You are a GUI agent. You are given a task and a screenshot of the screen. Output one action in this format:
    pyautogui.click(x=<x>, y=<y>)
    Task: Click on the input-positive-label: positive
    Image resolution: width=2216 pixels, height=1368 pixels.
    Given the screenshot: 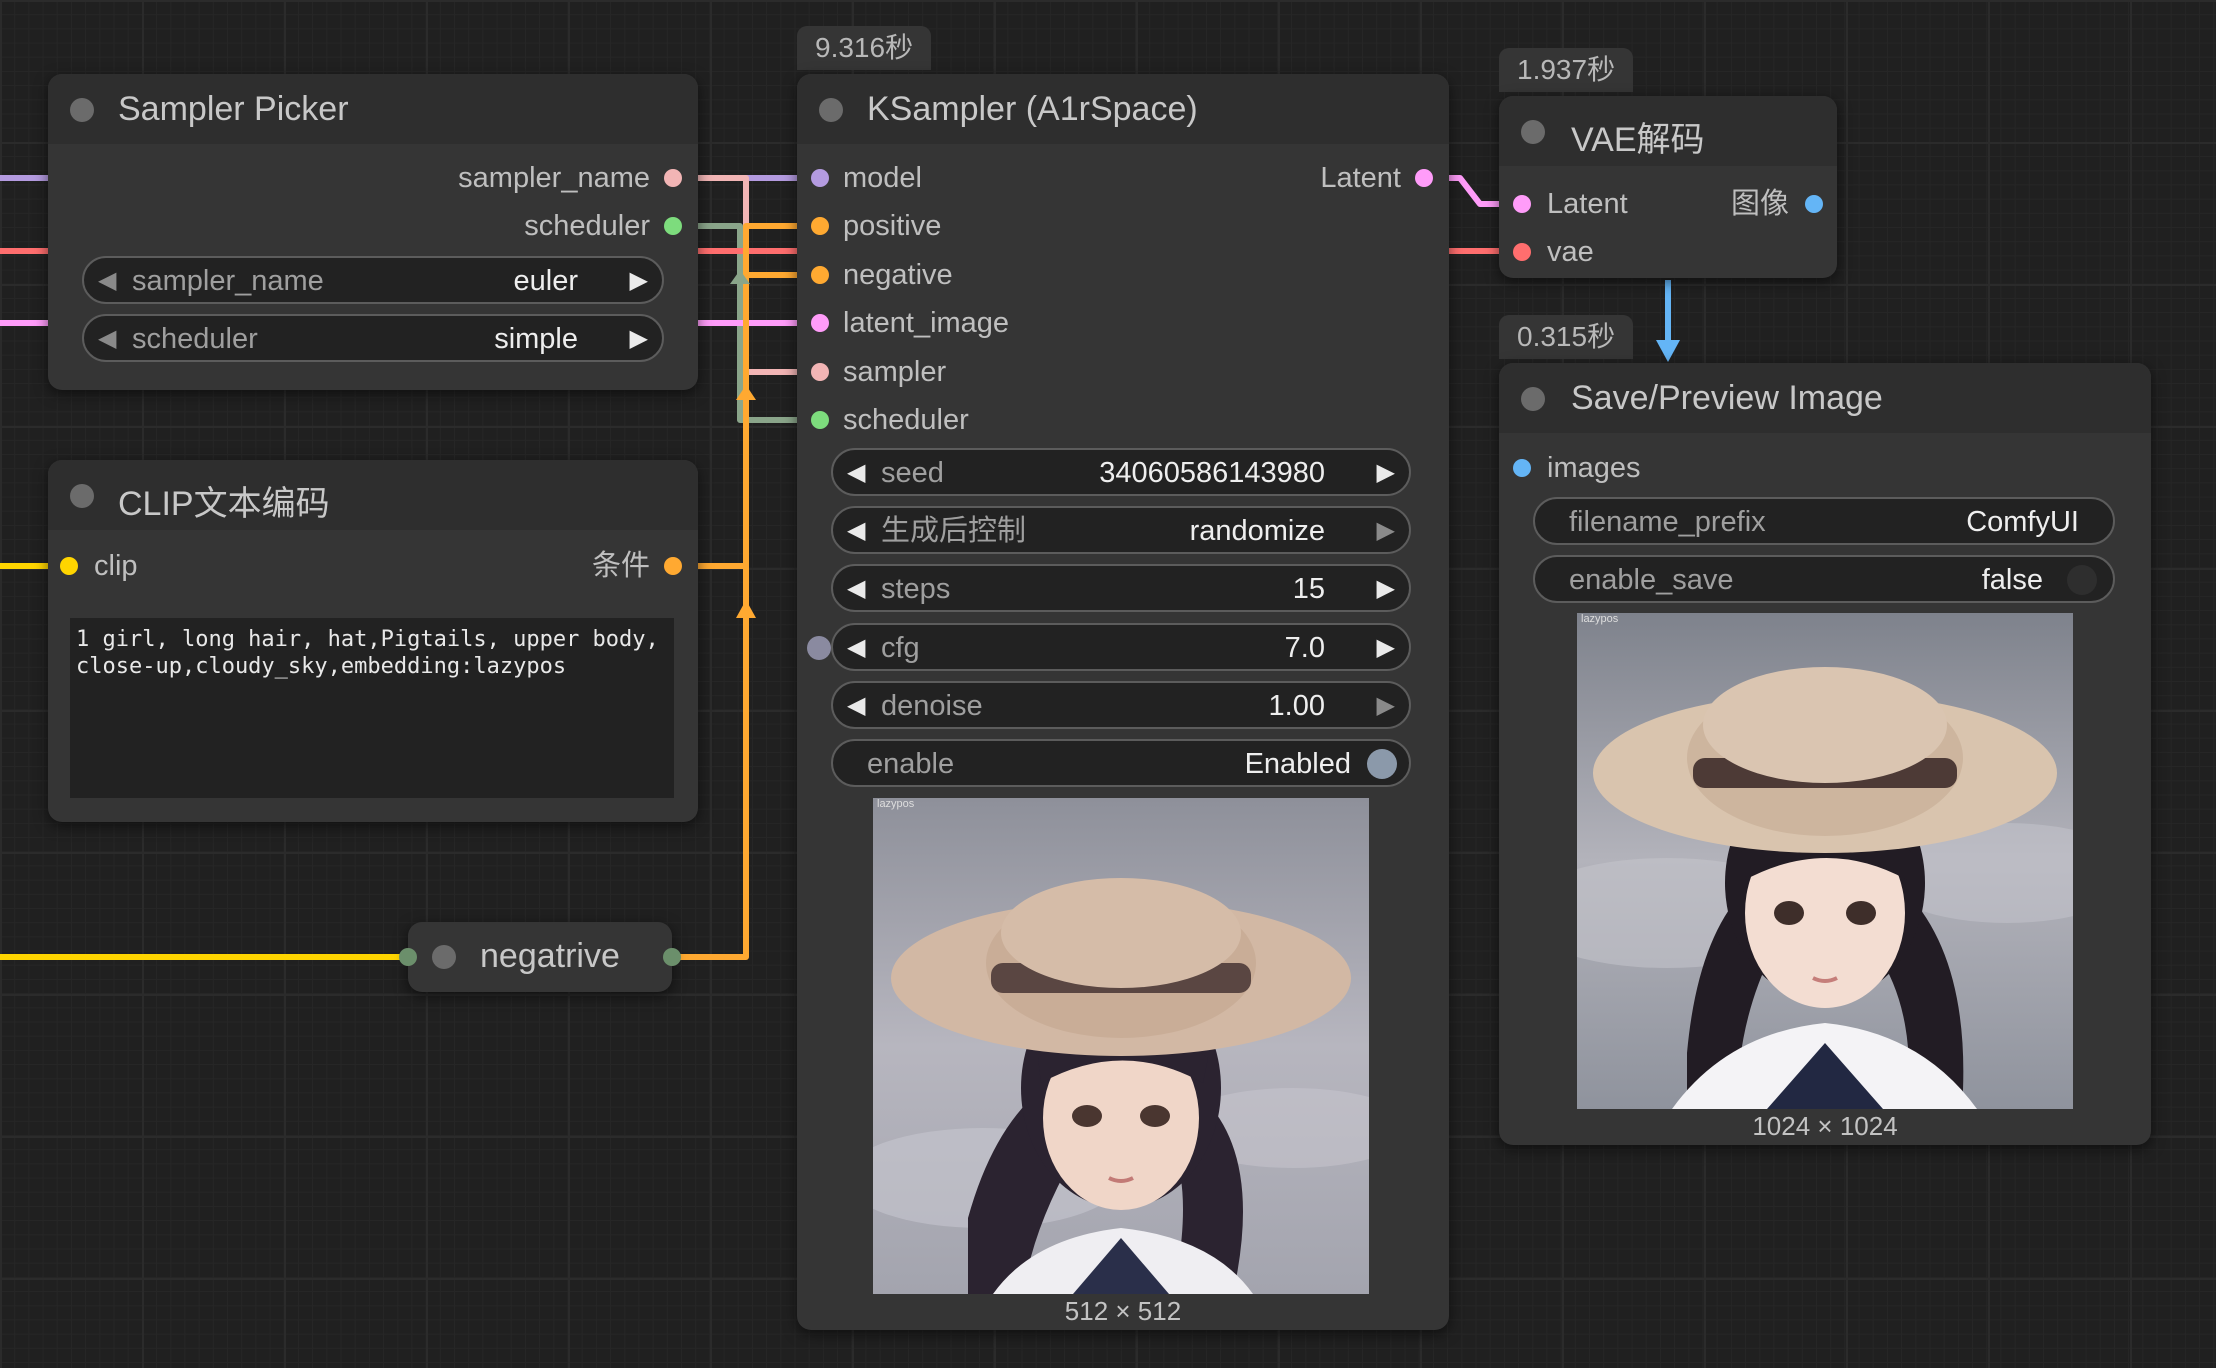 What is the action you would take?
    pyautogui.click(x=892, y=226)
    